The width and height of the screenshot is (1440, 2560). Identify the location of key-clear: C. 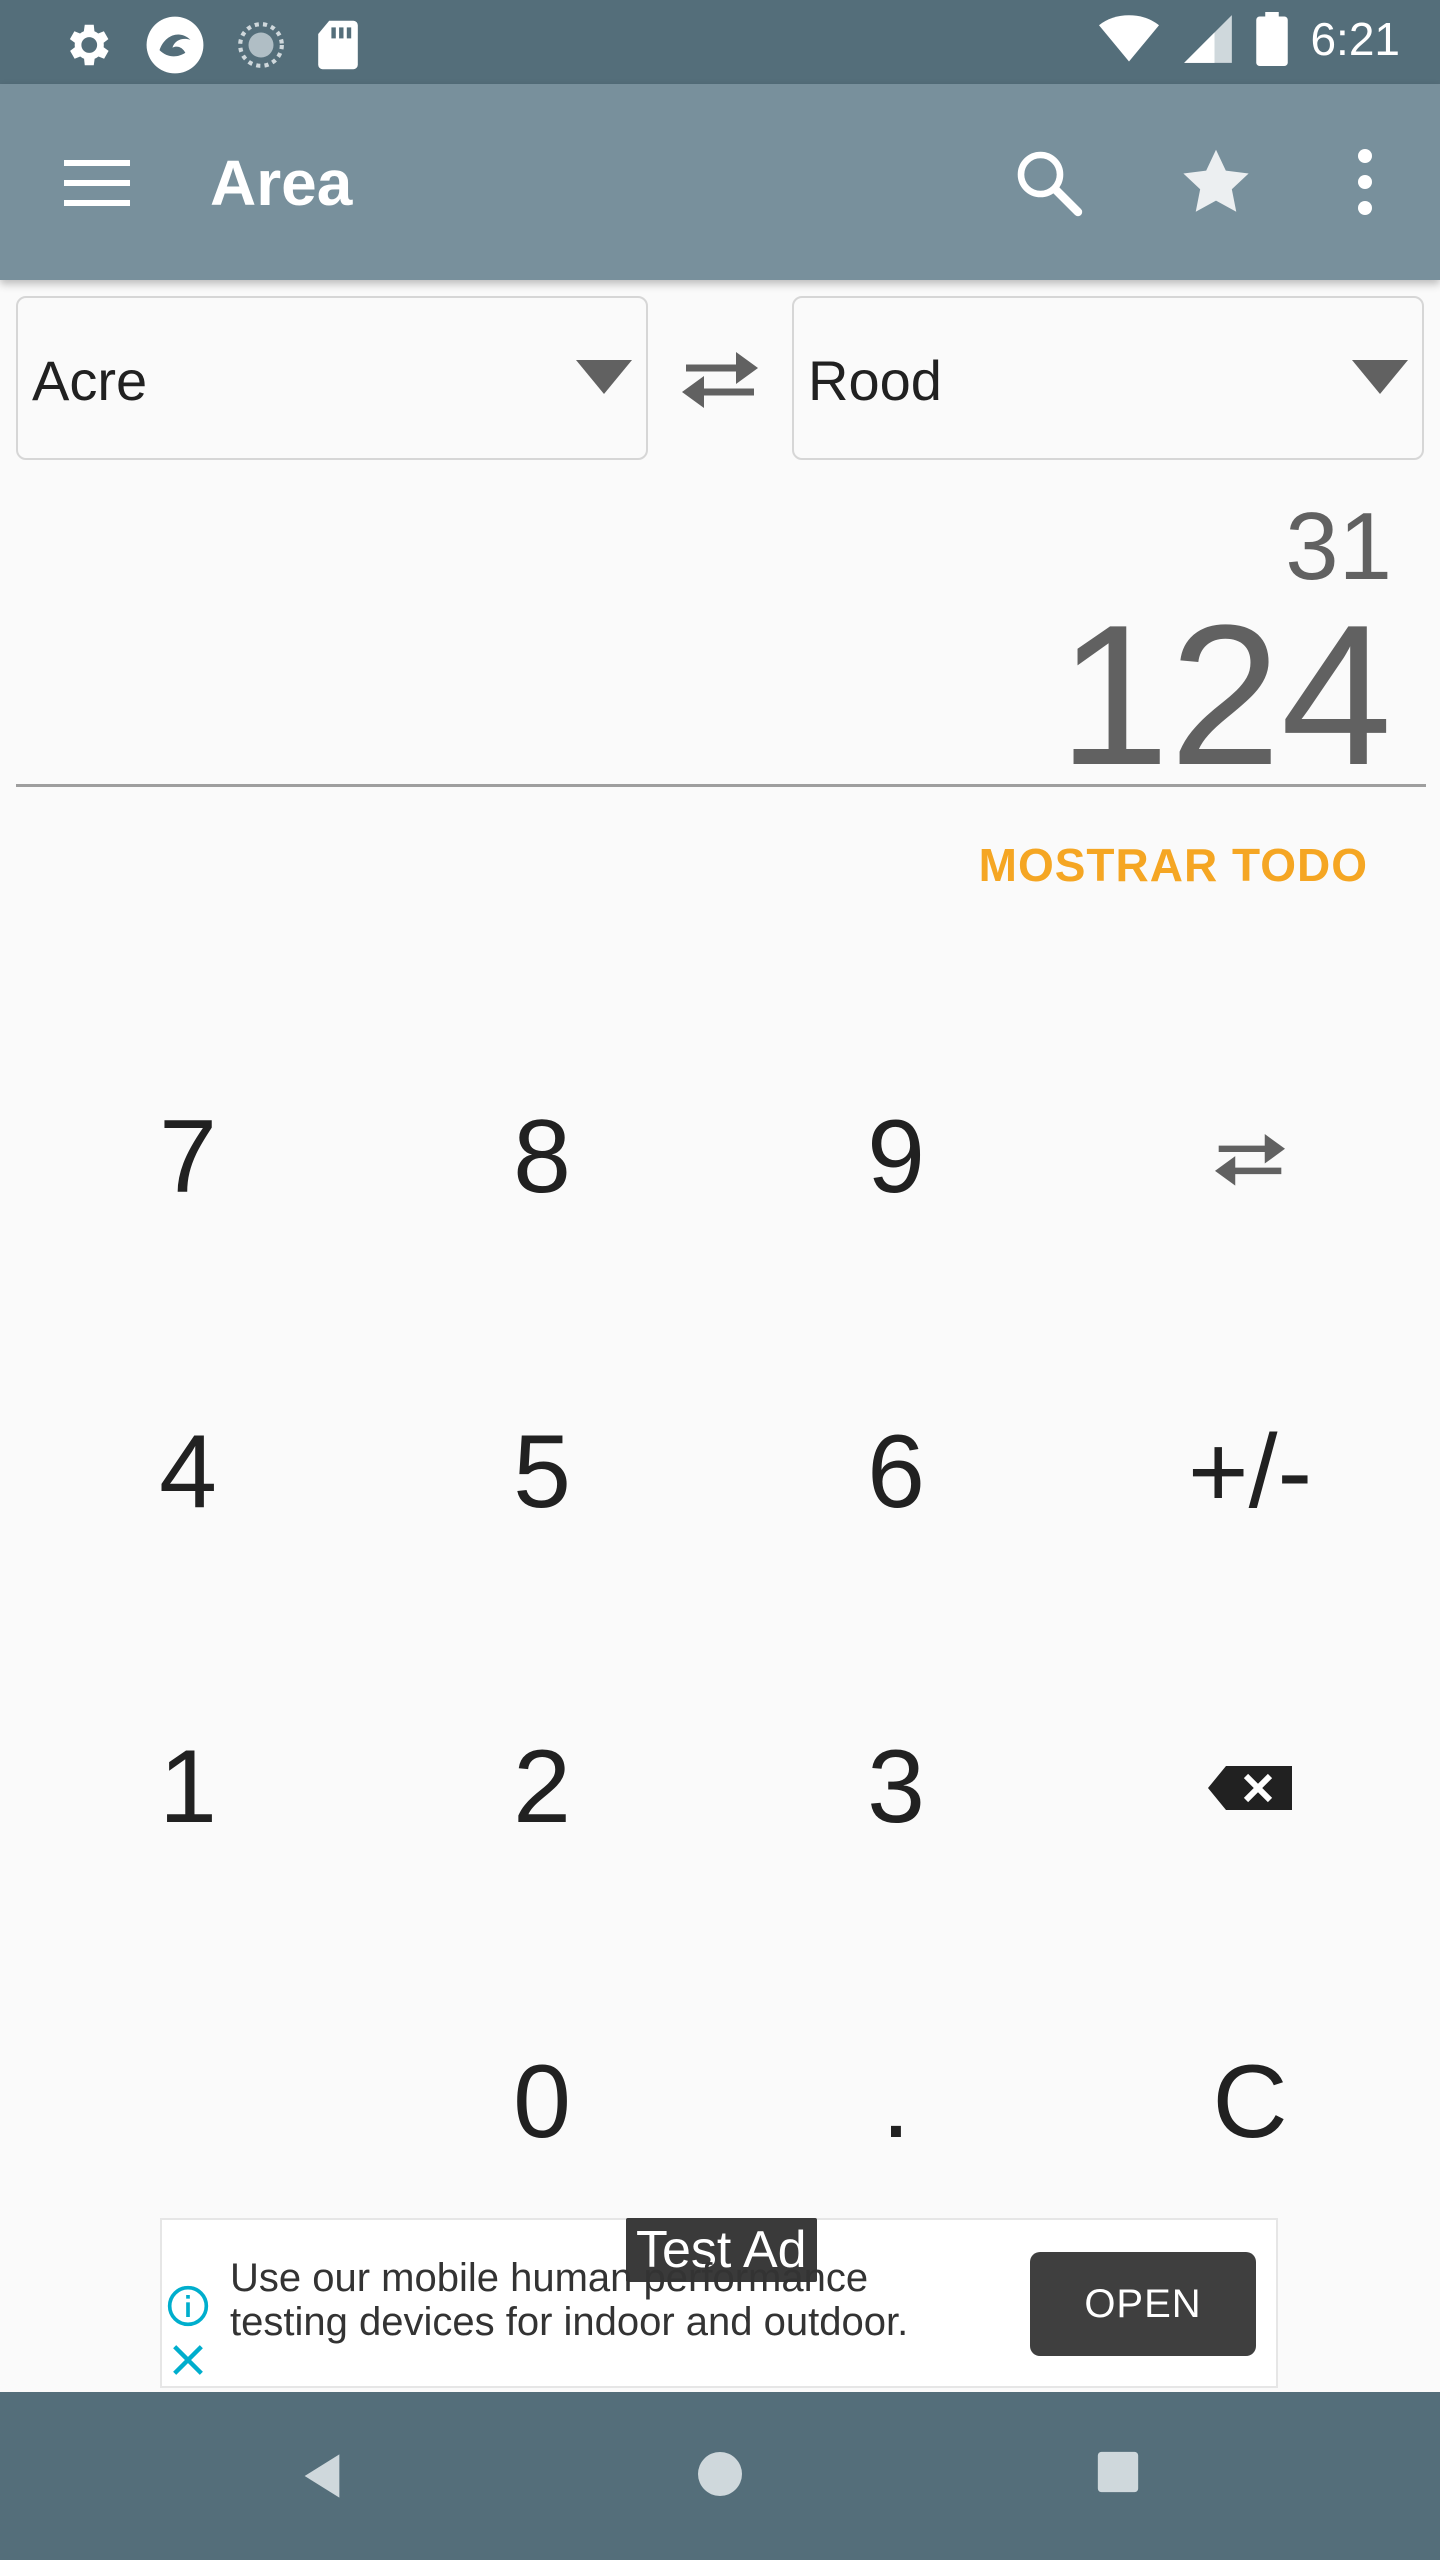
(1250, 2102).